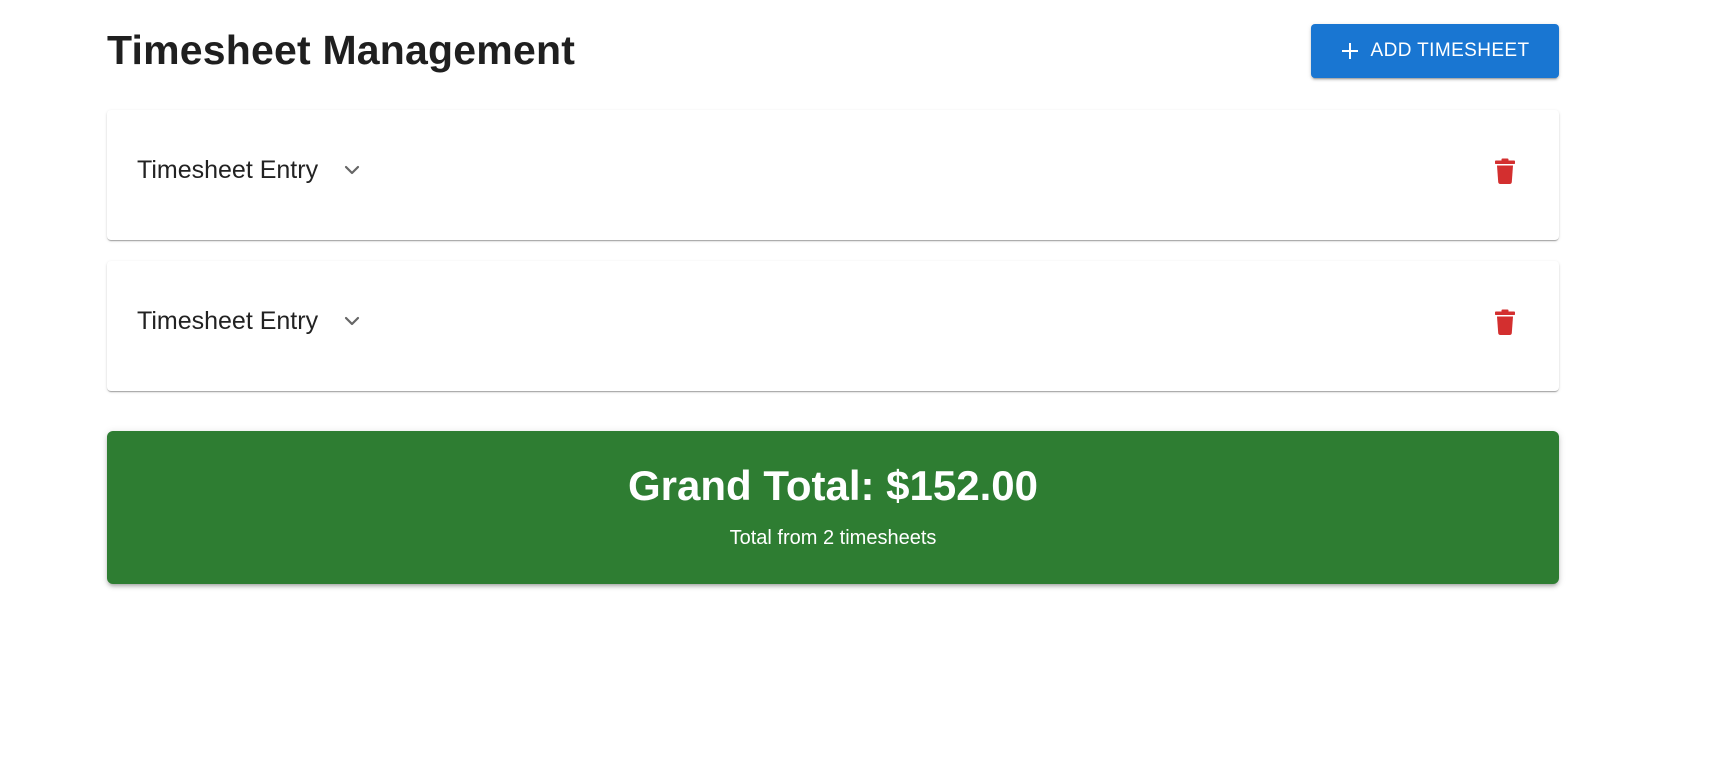 Image resolution: width=1727 pixels, height=763 pixels. I want to click on page-title: Timesheet Management, so click(341, 50).